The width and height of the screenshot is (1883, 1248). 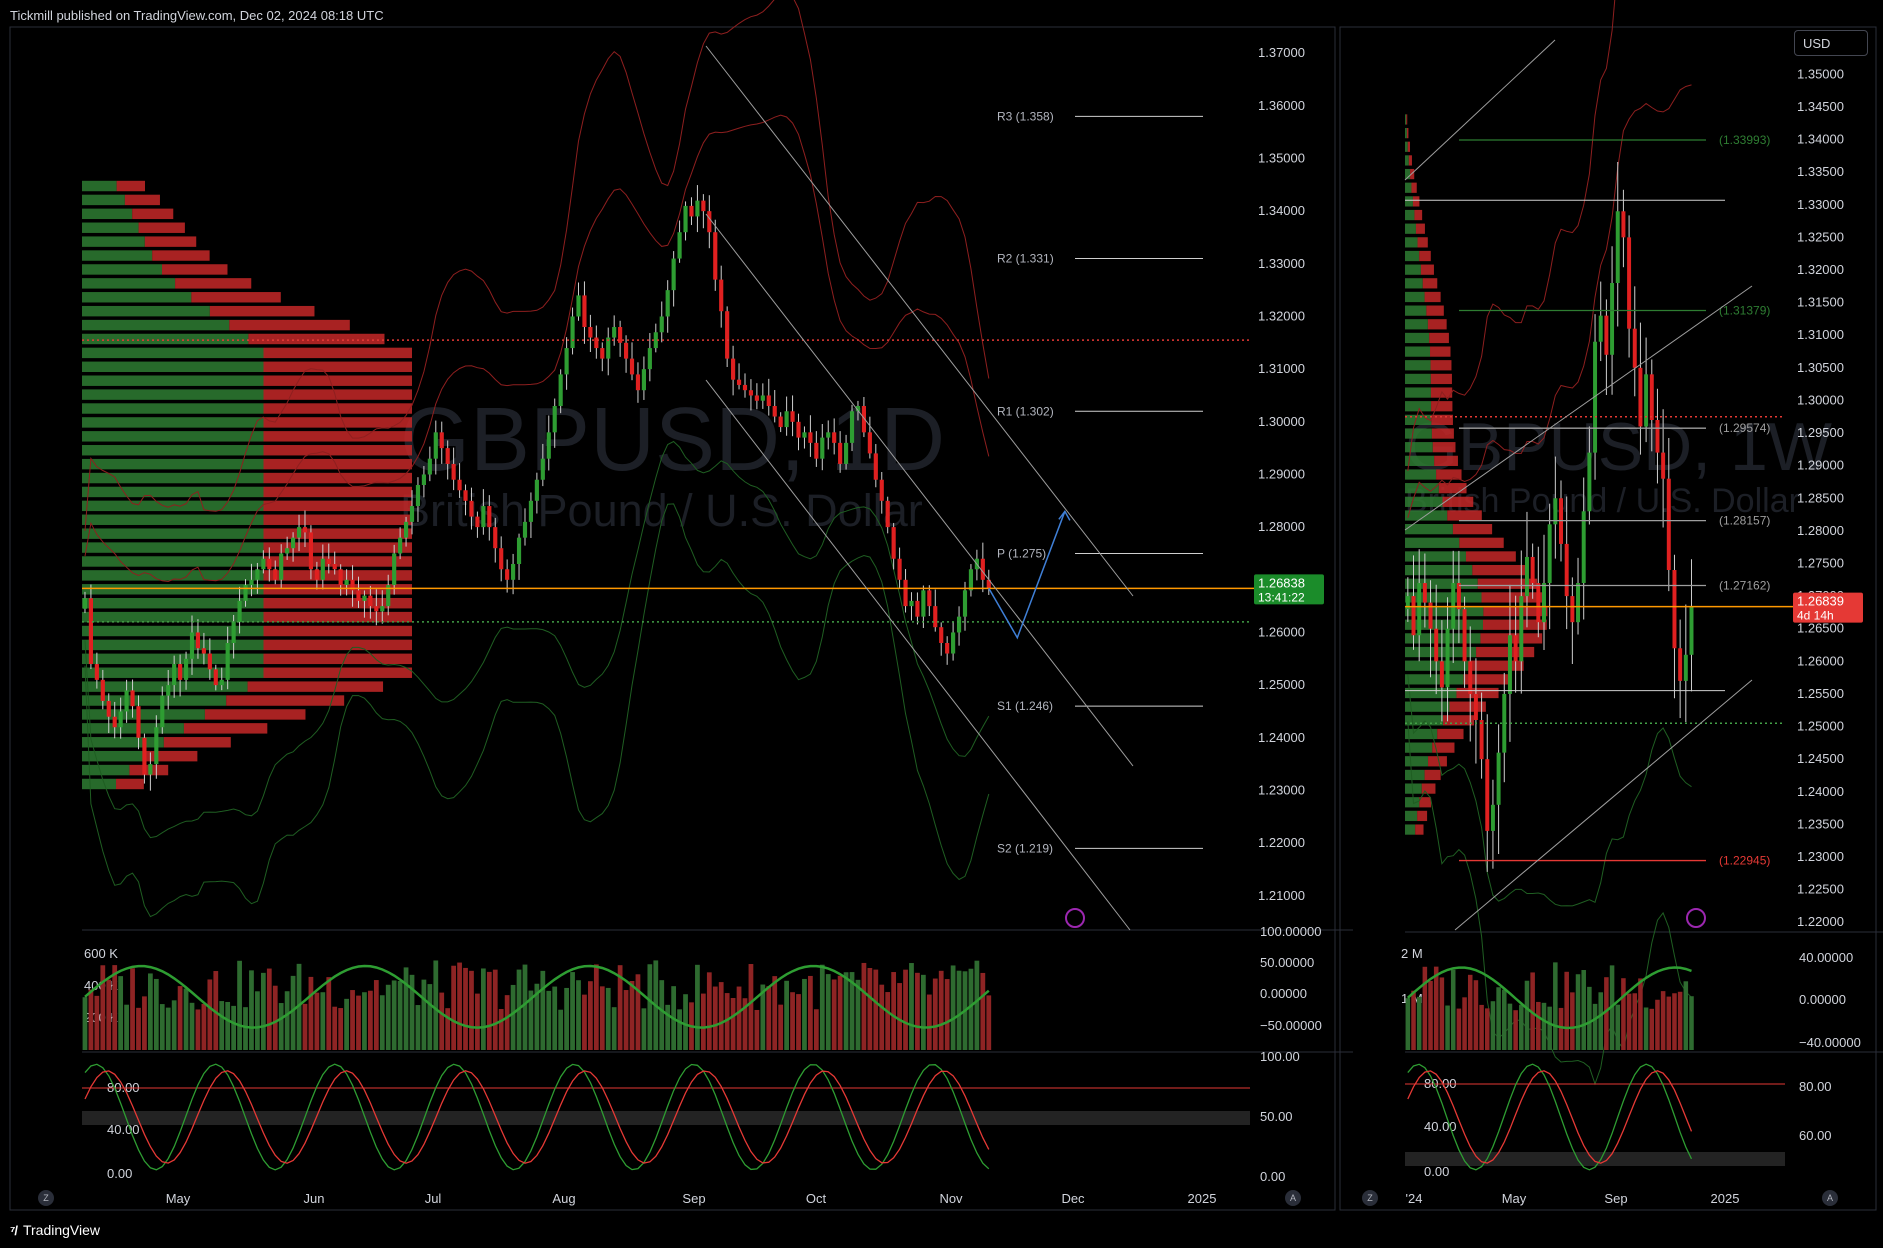 What do you see at coordinates (1744, 428) in the screenshot?
I see `fib-level-label: (1.29574)` at bounding box center [1744, 428].